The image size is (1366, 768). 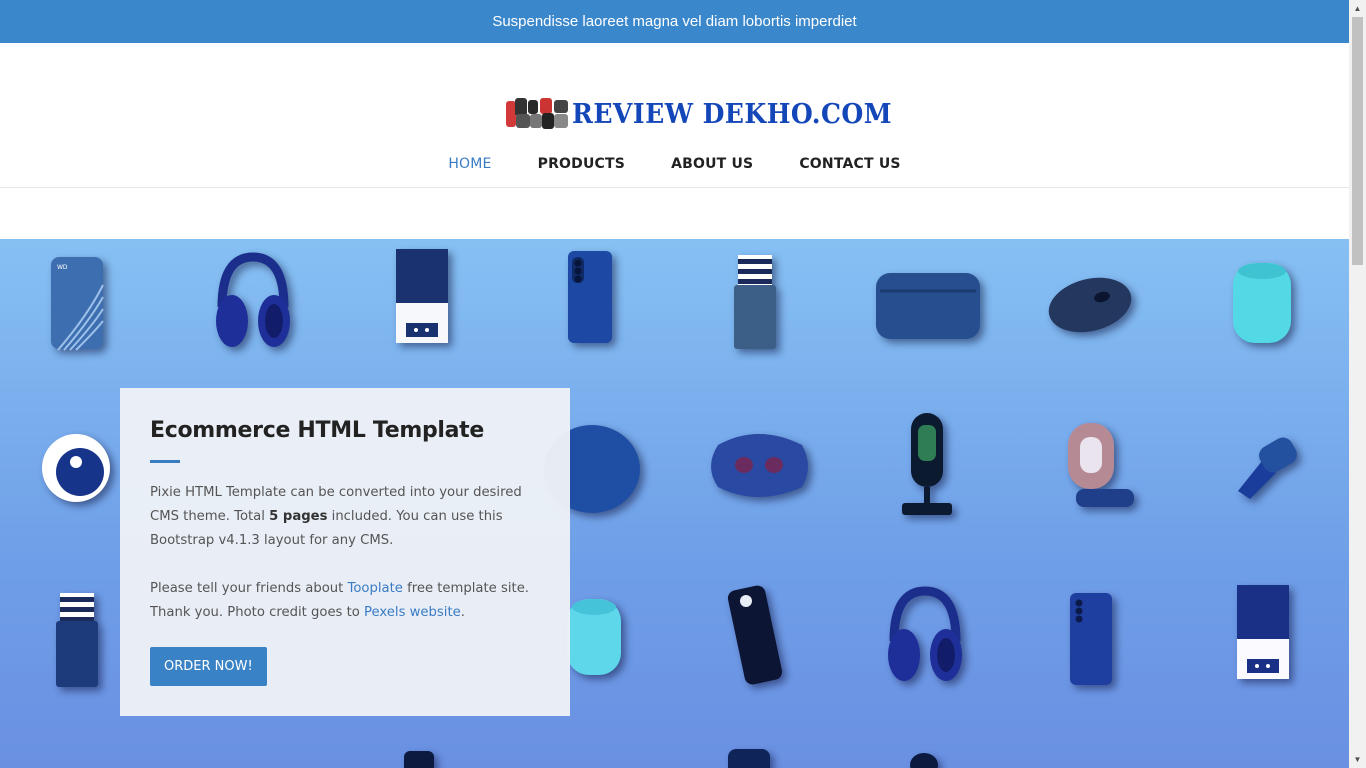 What do you see at coordinates (1357, 141) in the screenshot?
I see `scrollbar-thumb` at bounding box center [1357, 141].